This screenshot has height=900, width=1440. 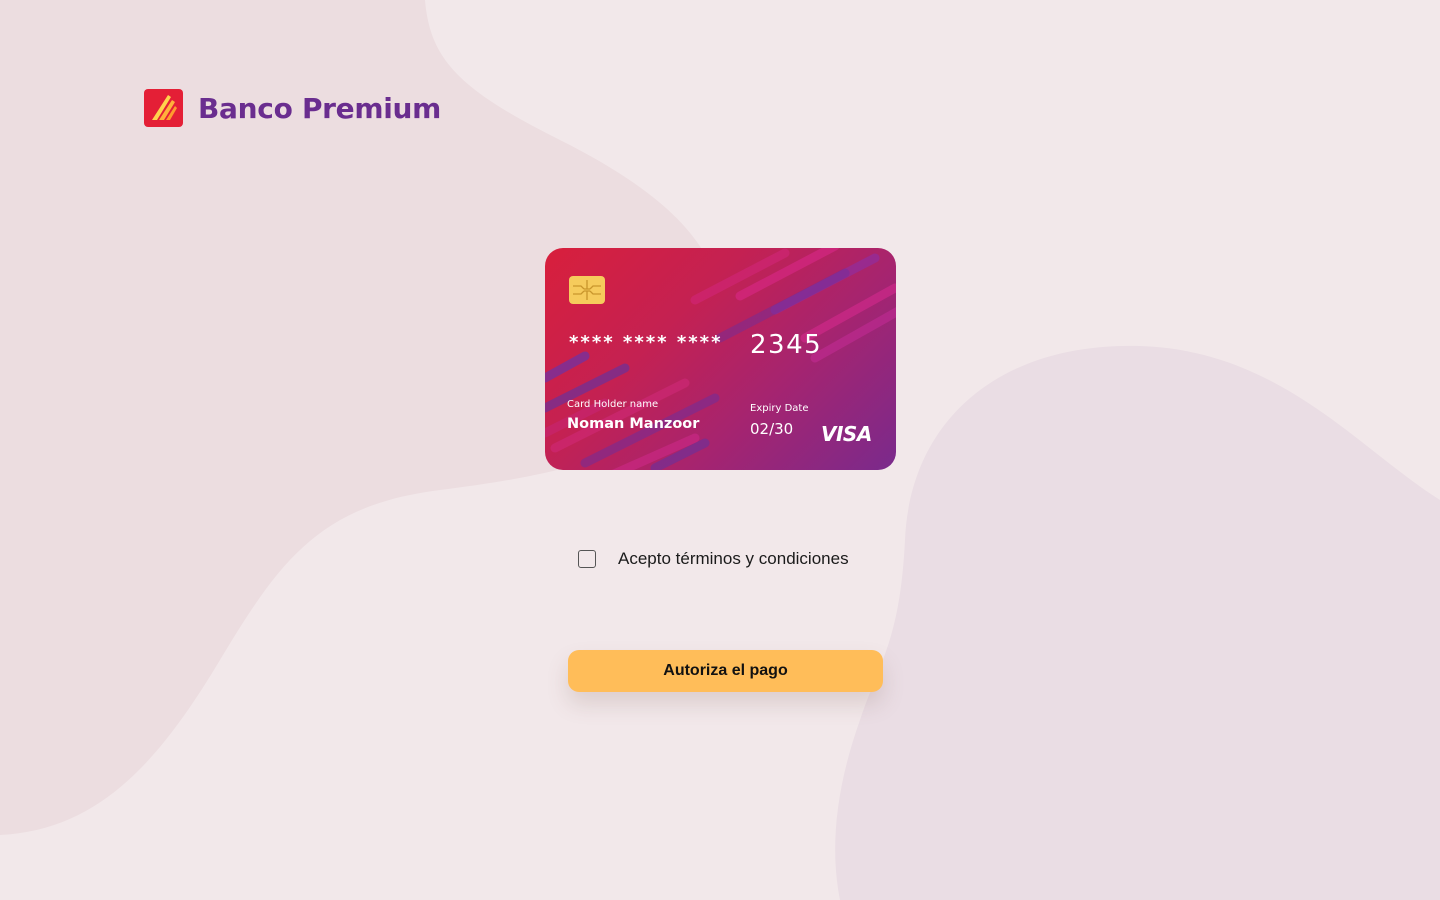 What do you see at coordinates (163, 108) in the screenshot?
I see `bank-logo-icon` at bounding box center [163, 108].